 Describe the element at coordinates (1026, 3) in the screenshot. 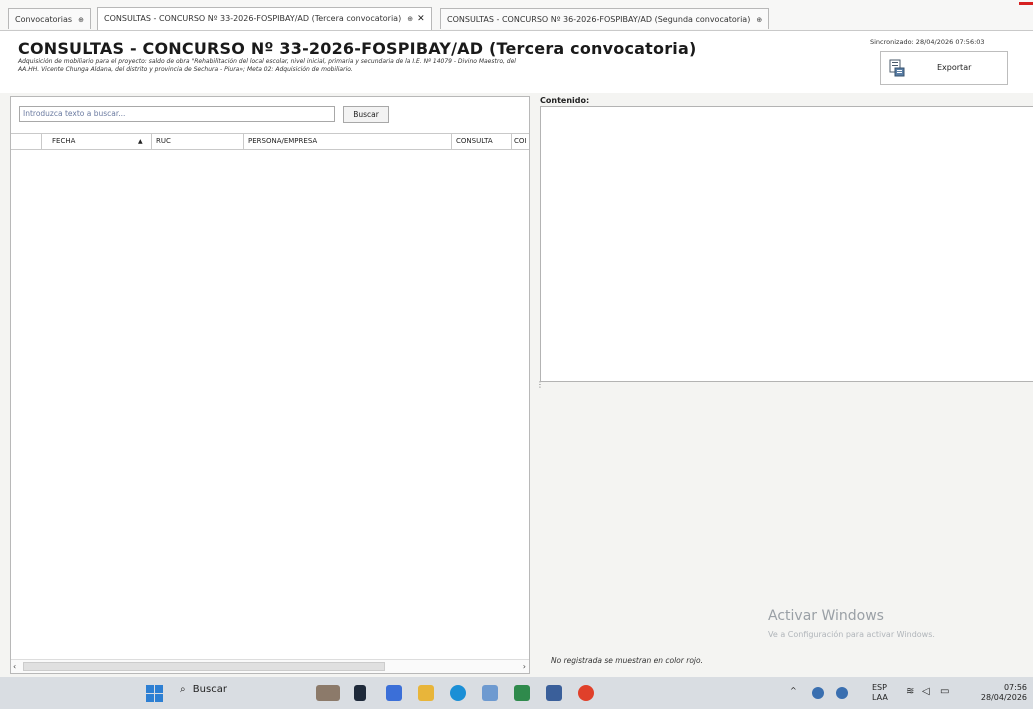

I see `status-indicator` at that location.